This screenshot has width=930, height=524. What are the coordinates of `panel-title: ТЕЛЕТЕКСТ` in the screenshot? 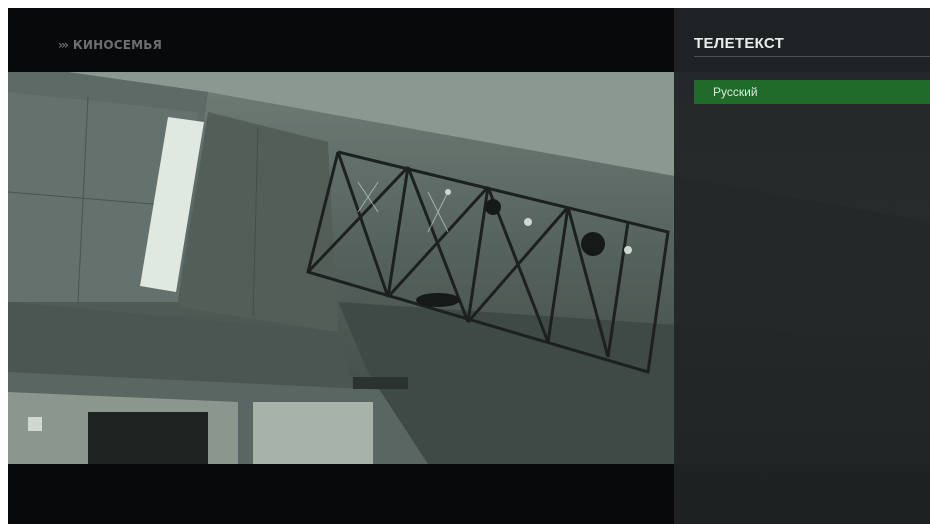 It's located at (739, 43).